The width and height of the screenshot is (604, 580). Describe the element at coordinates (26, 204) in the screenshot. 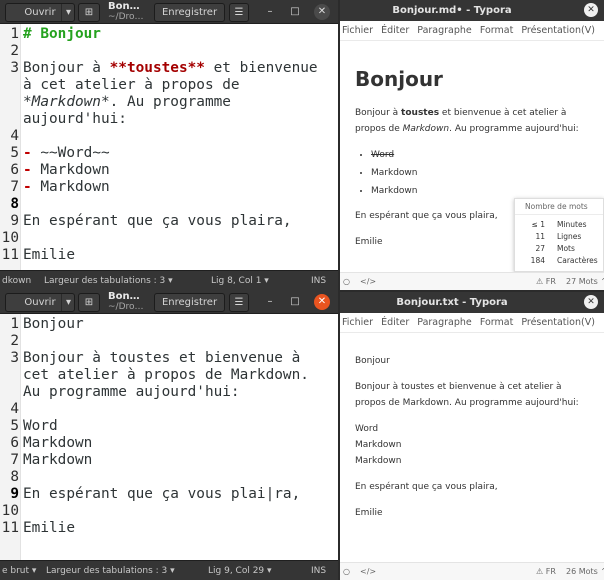

I see `line-text` at that location.